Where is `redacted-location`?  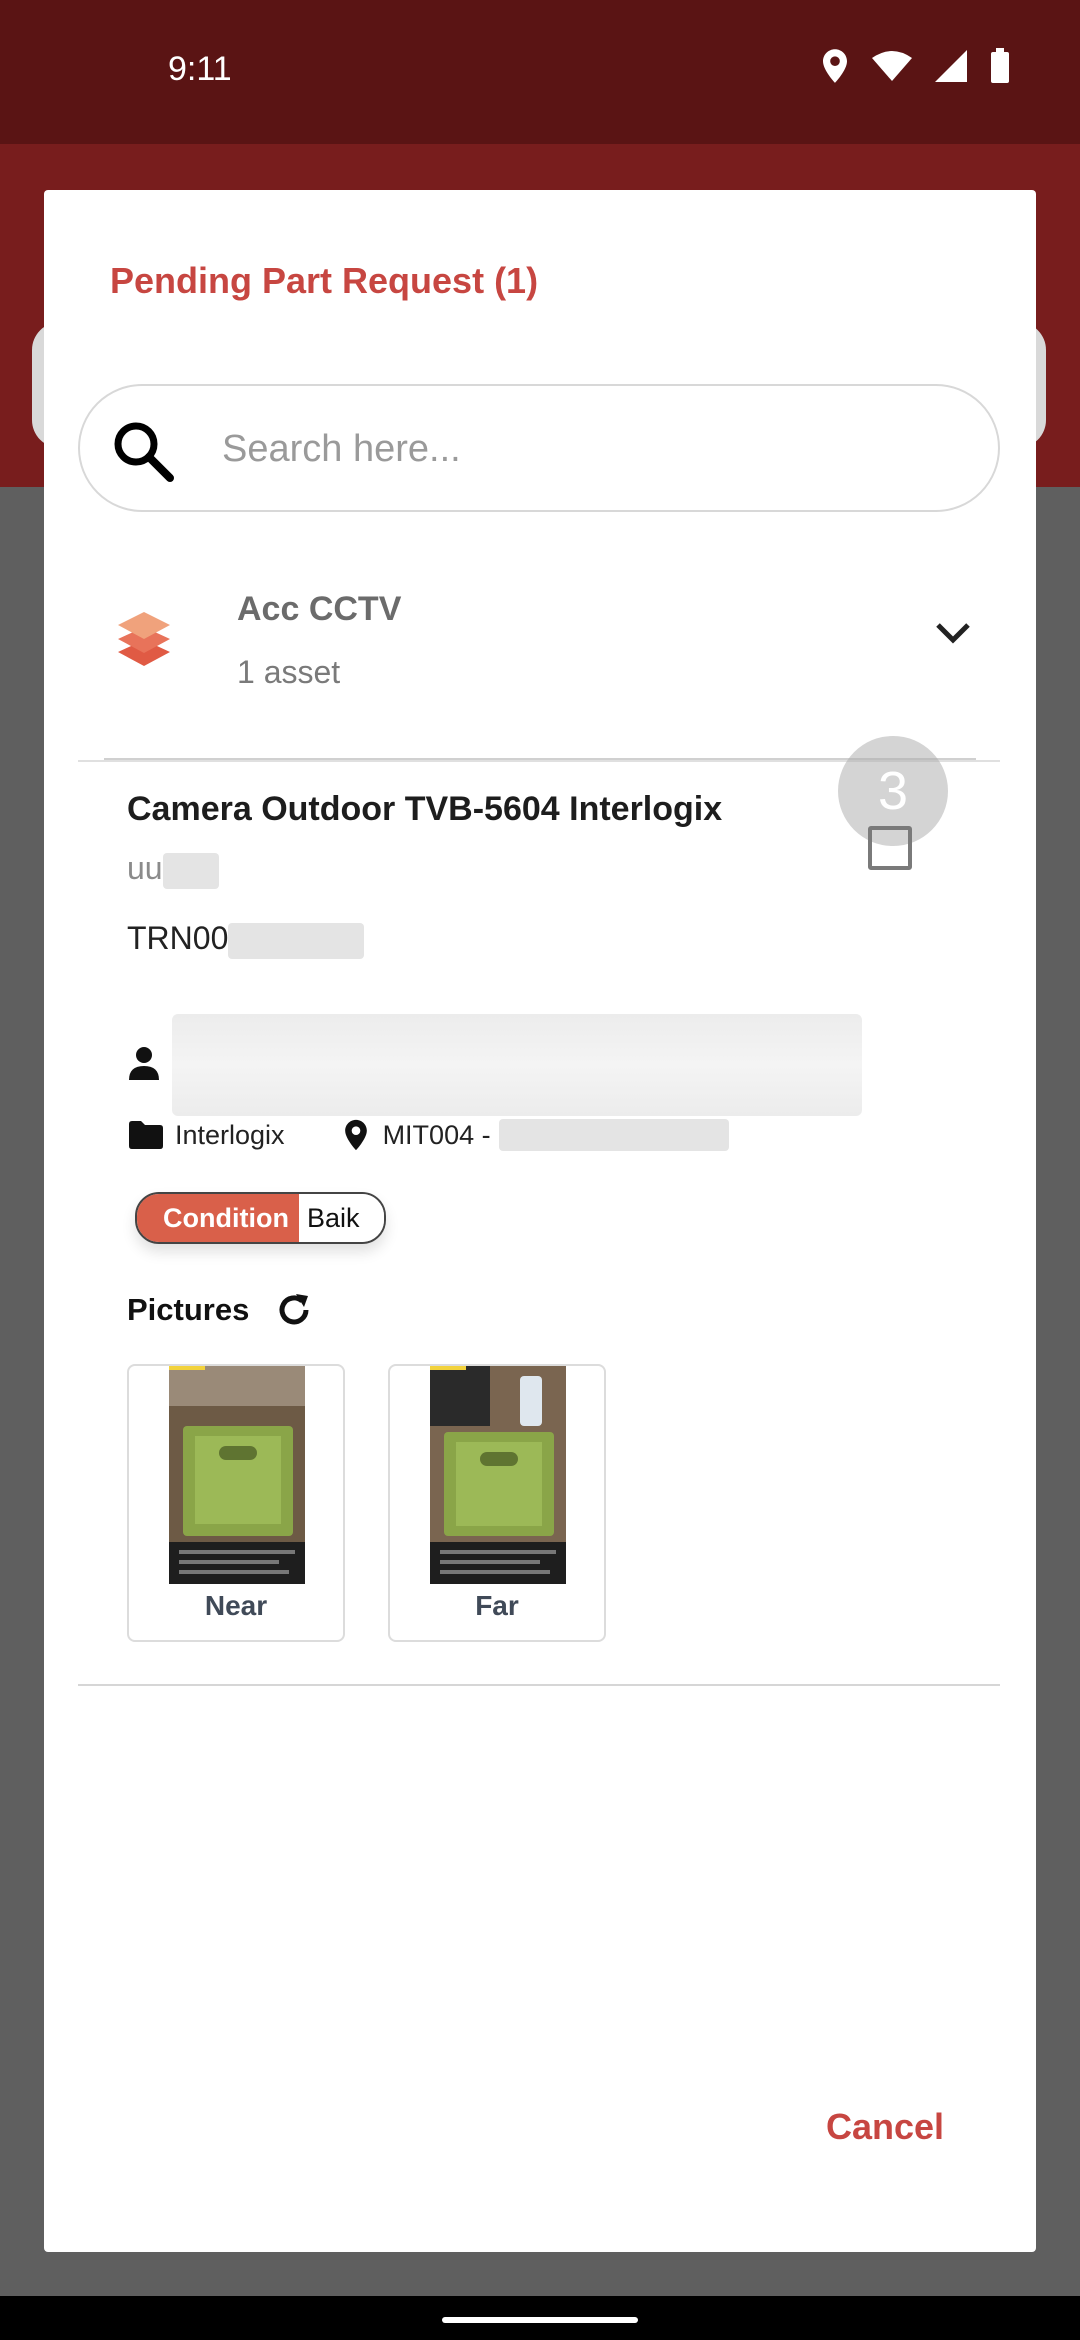
redacted-location is located at coordinates (613, 1135).